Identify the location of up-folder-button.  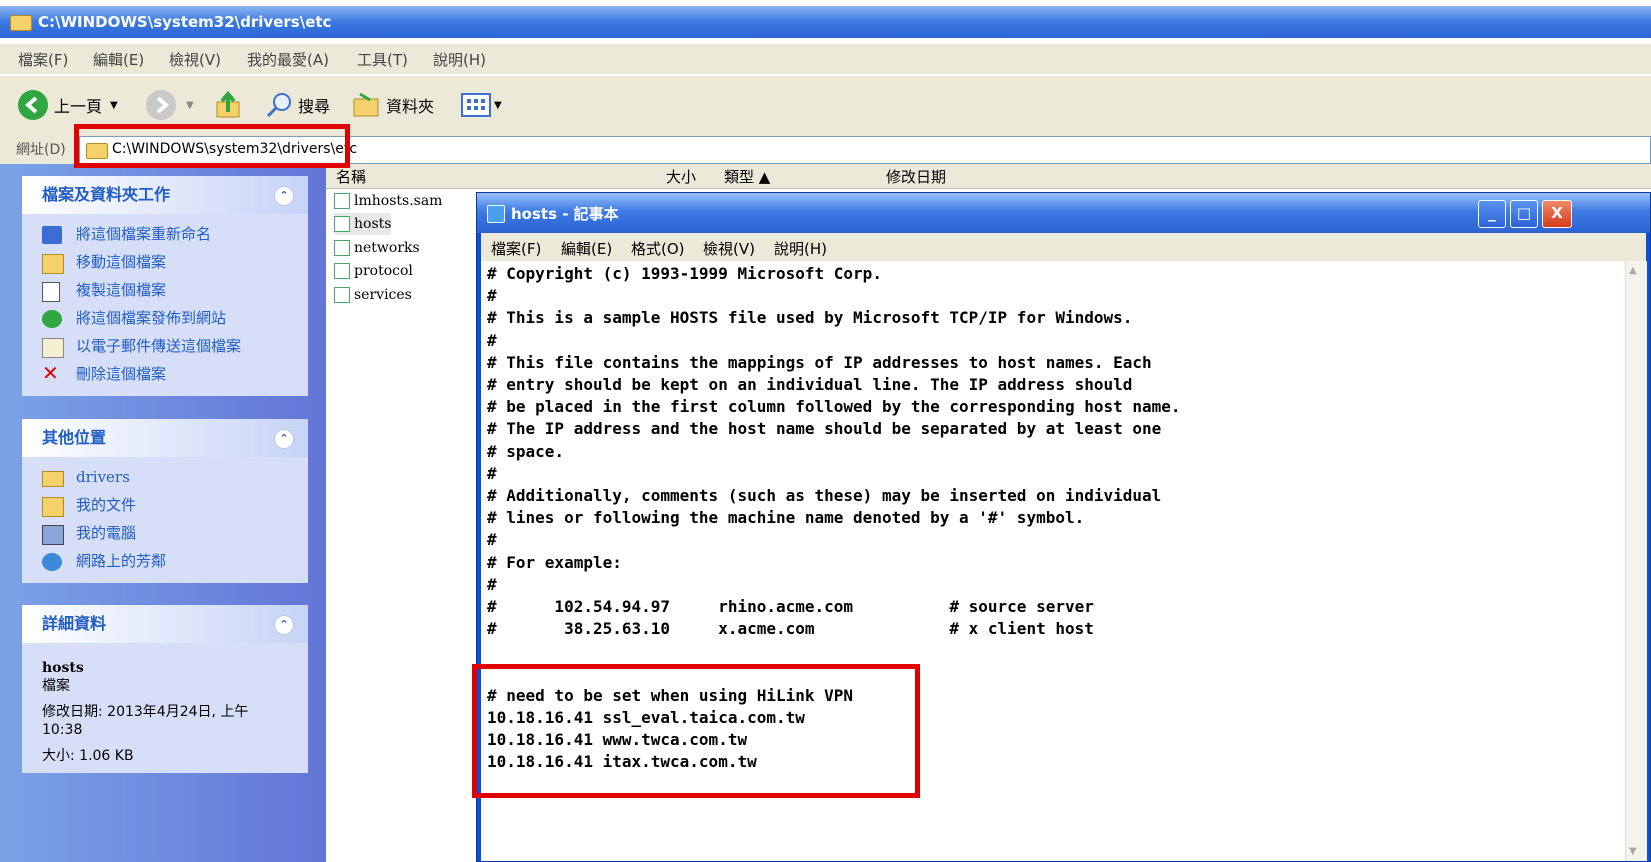
(229, 105).